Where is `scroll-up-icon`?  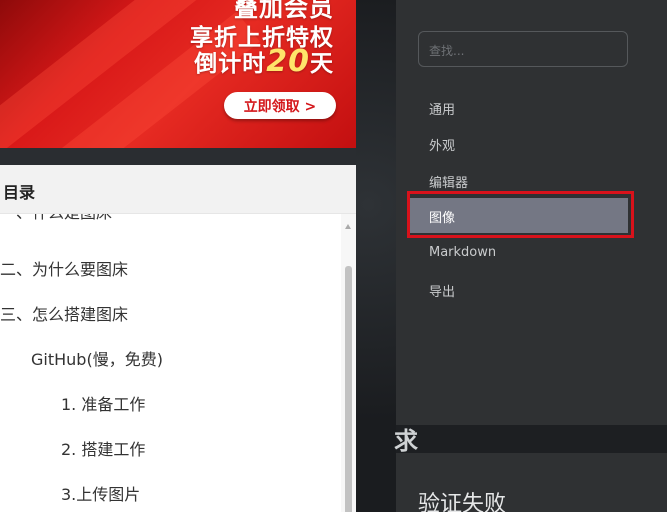
scroll-up-icon is located at coordinates (348, 226).